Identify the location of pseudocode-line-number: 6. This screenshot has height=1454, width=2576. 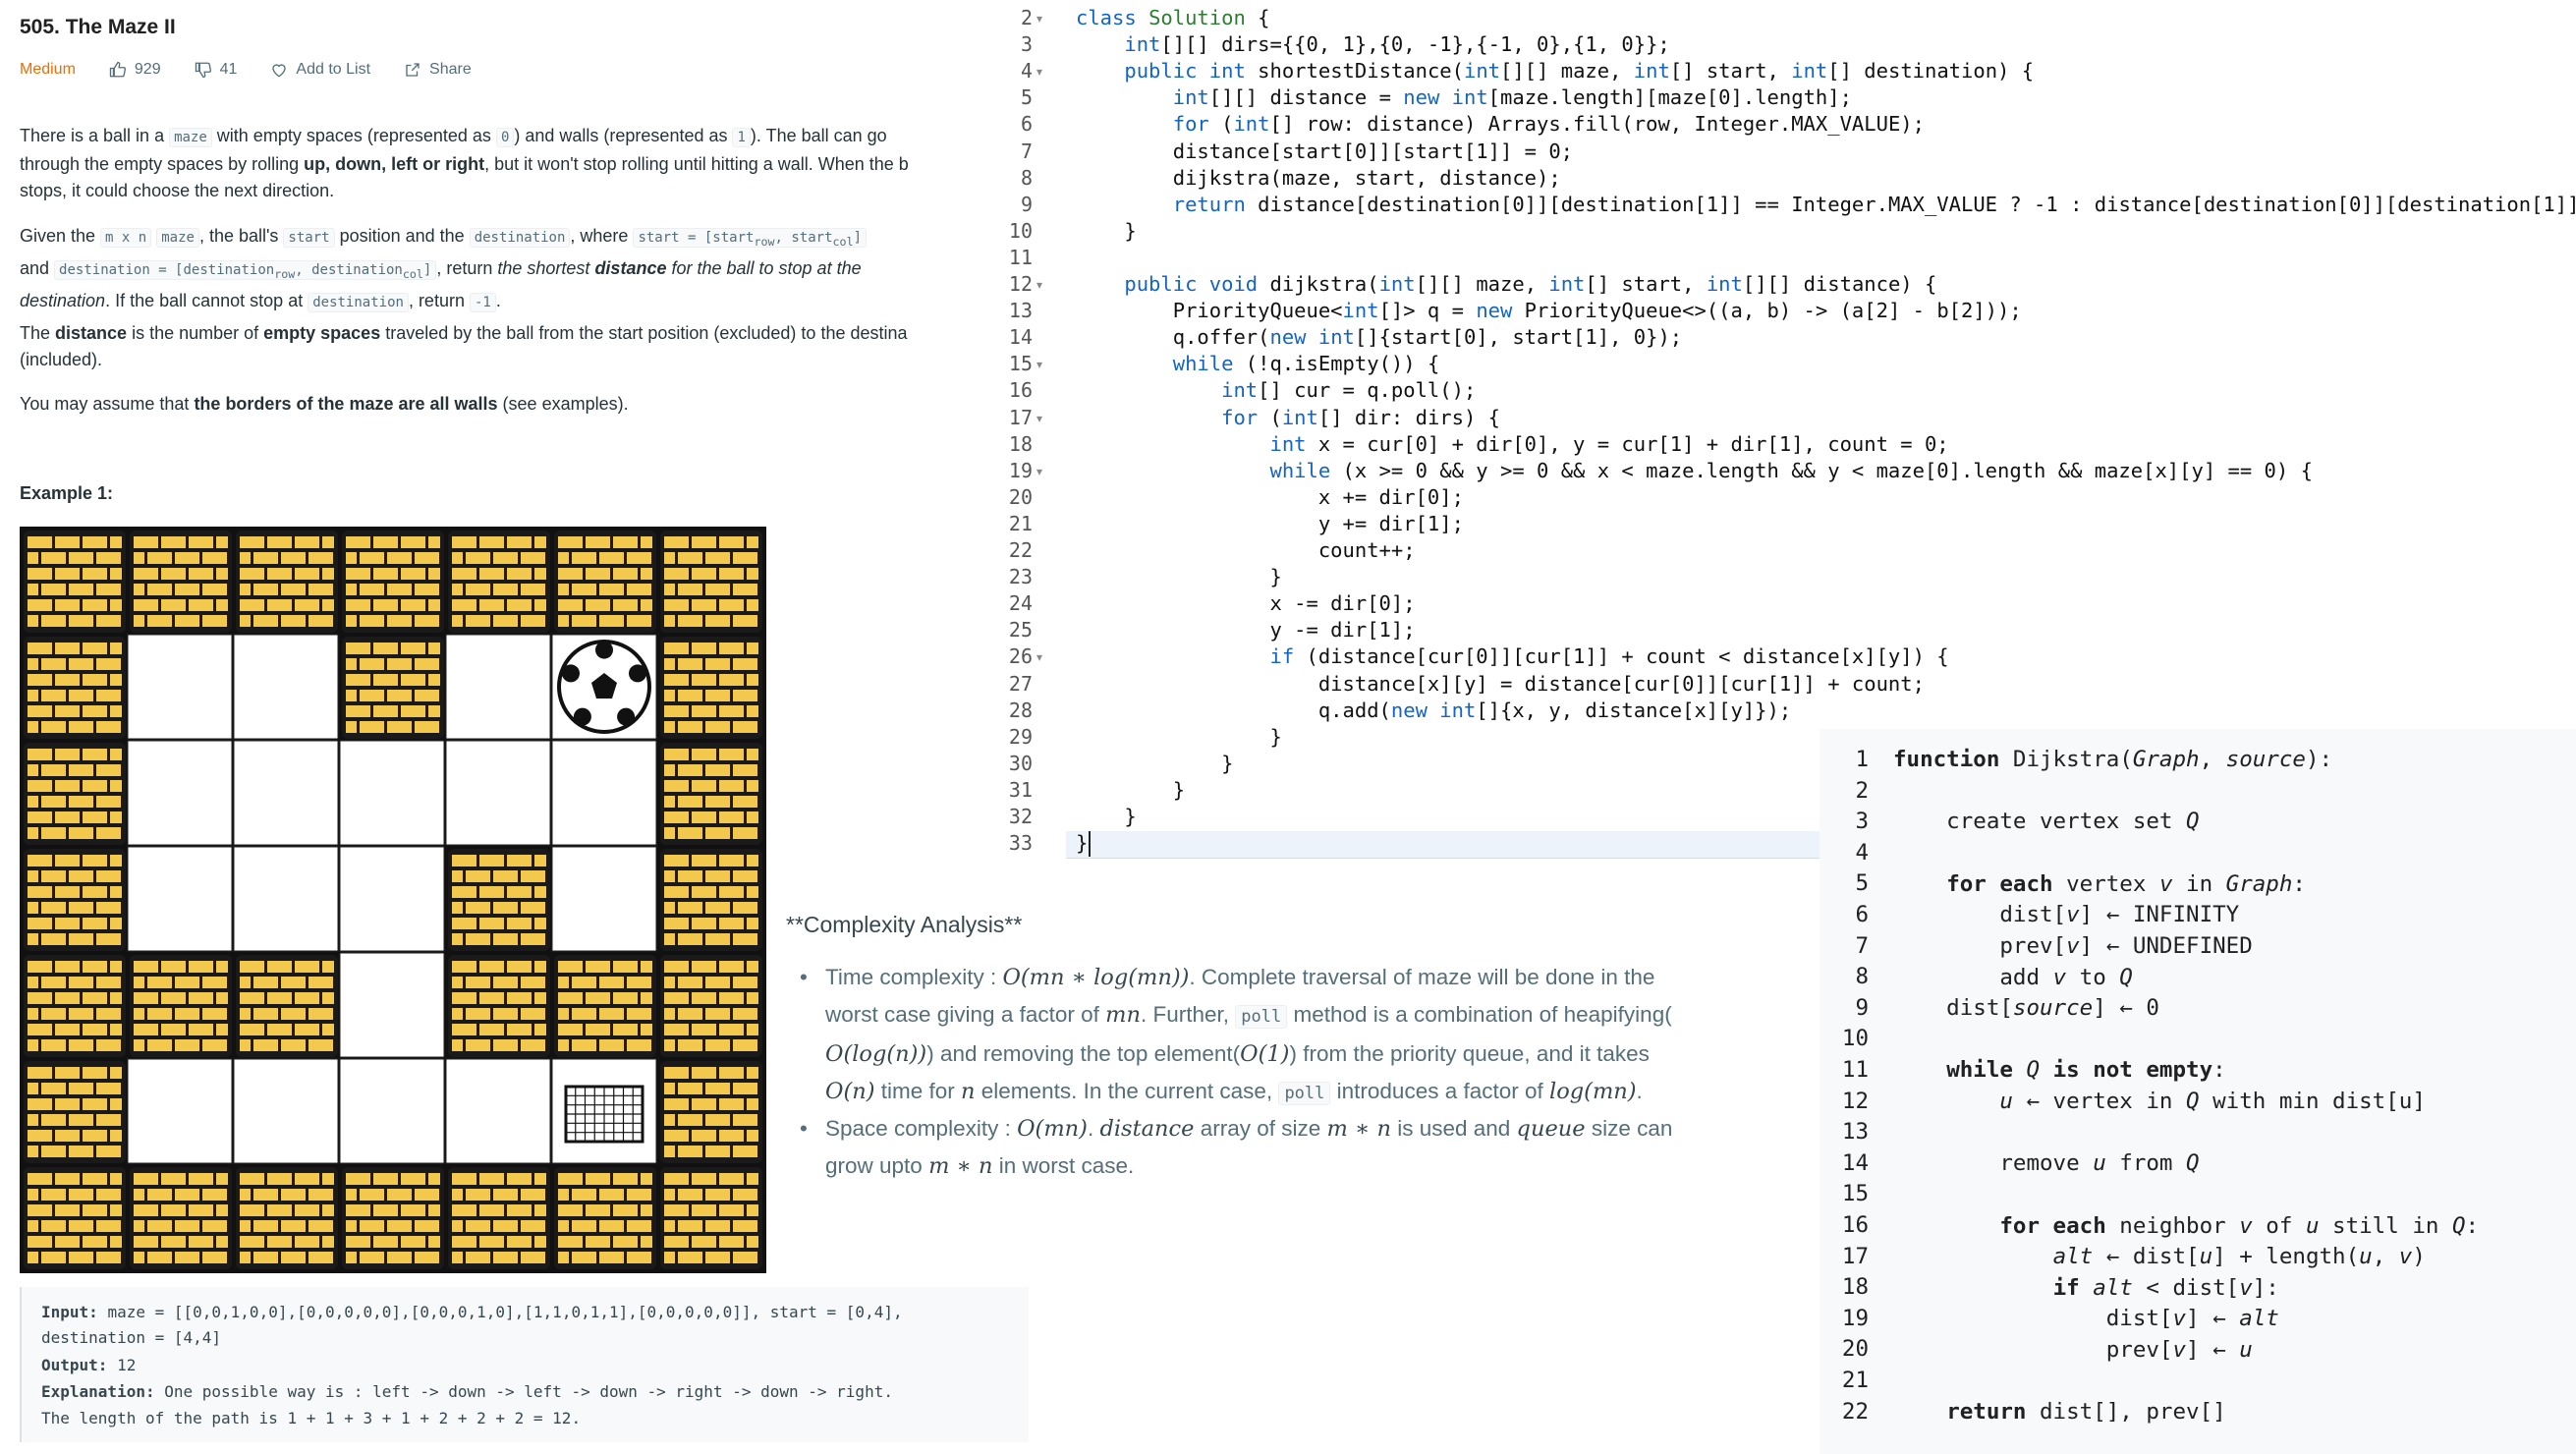
(1862, 914).